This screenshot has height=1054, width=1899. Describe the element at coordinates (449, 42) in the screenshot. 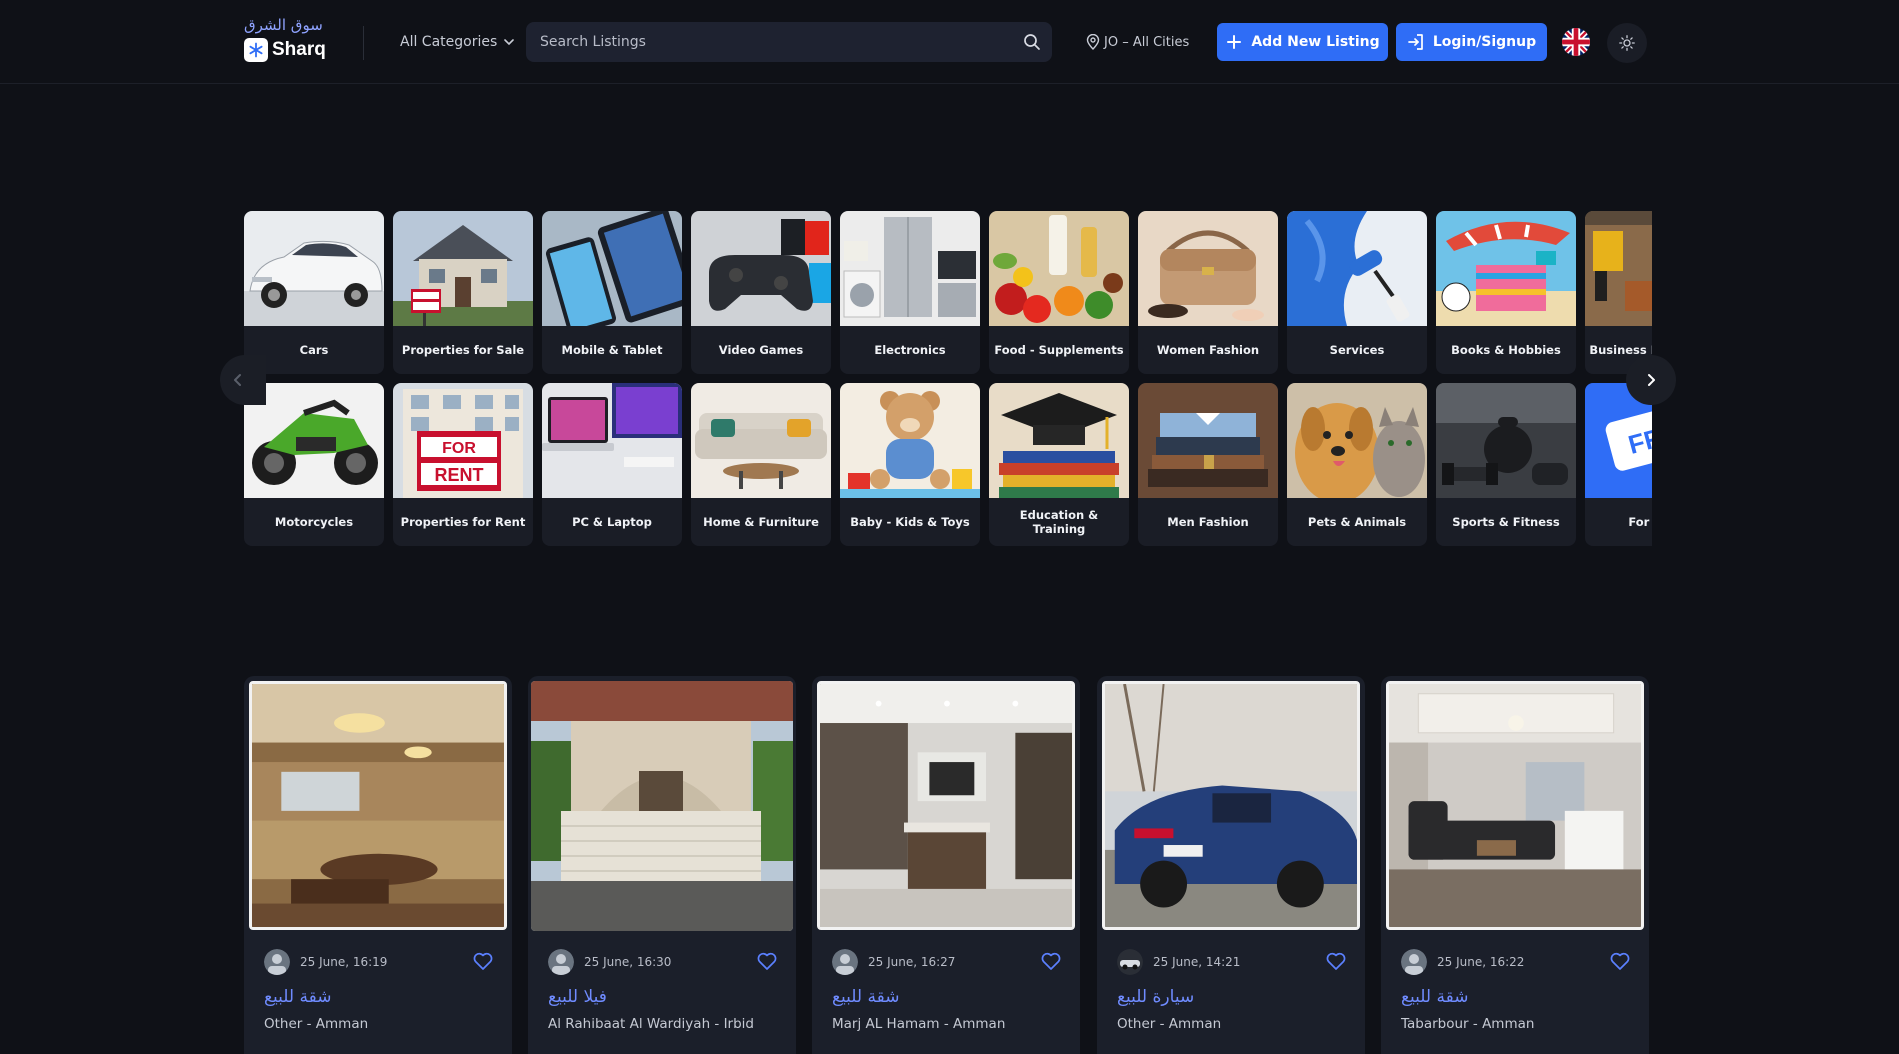

I see `all-categories-label: All Categories` at that location.